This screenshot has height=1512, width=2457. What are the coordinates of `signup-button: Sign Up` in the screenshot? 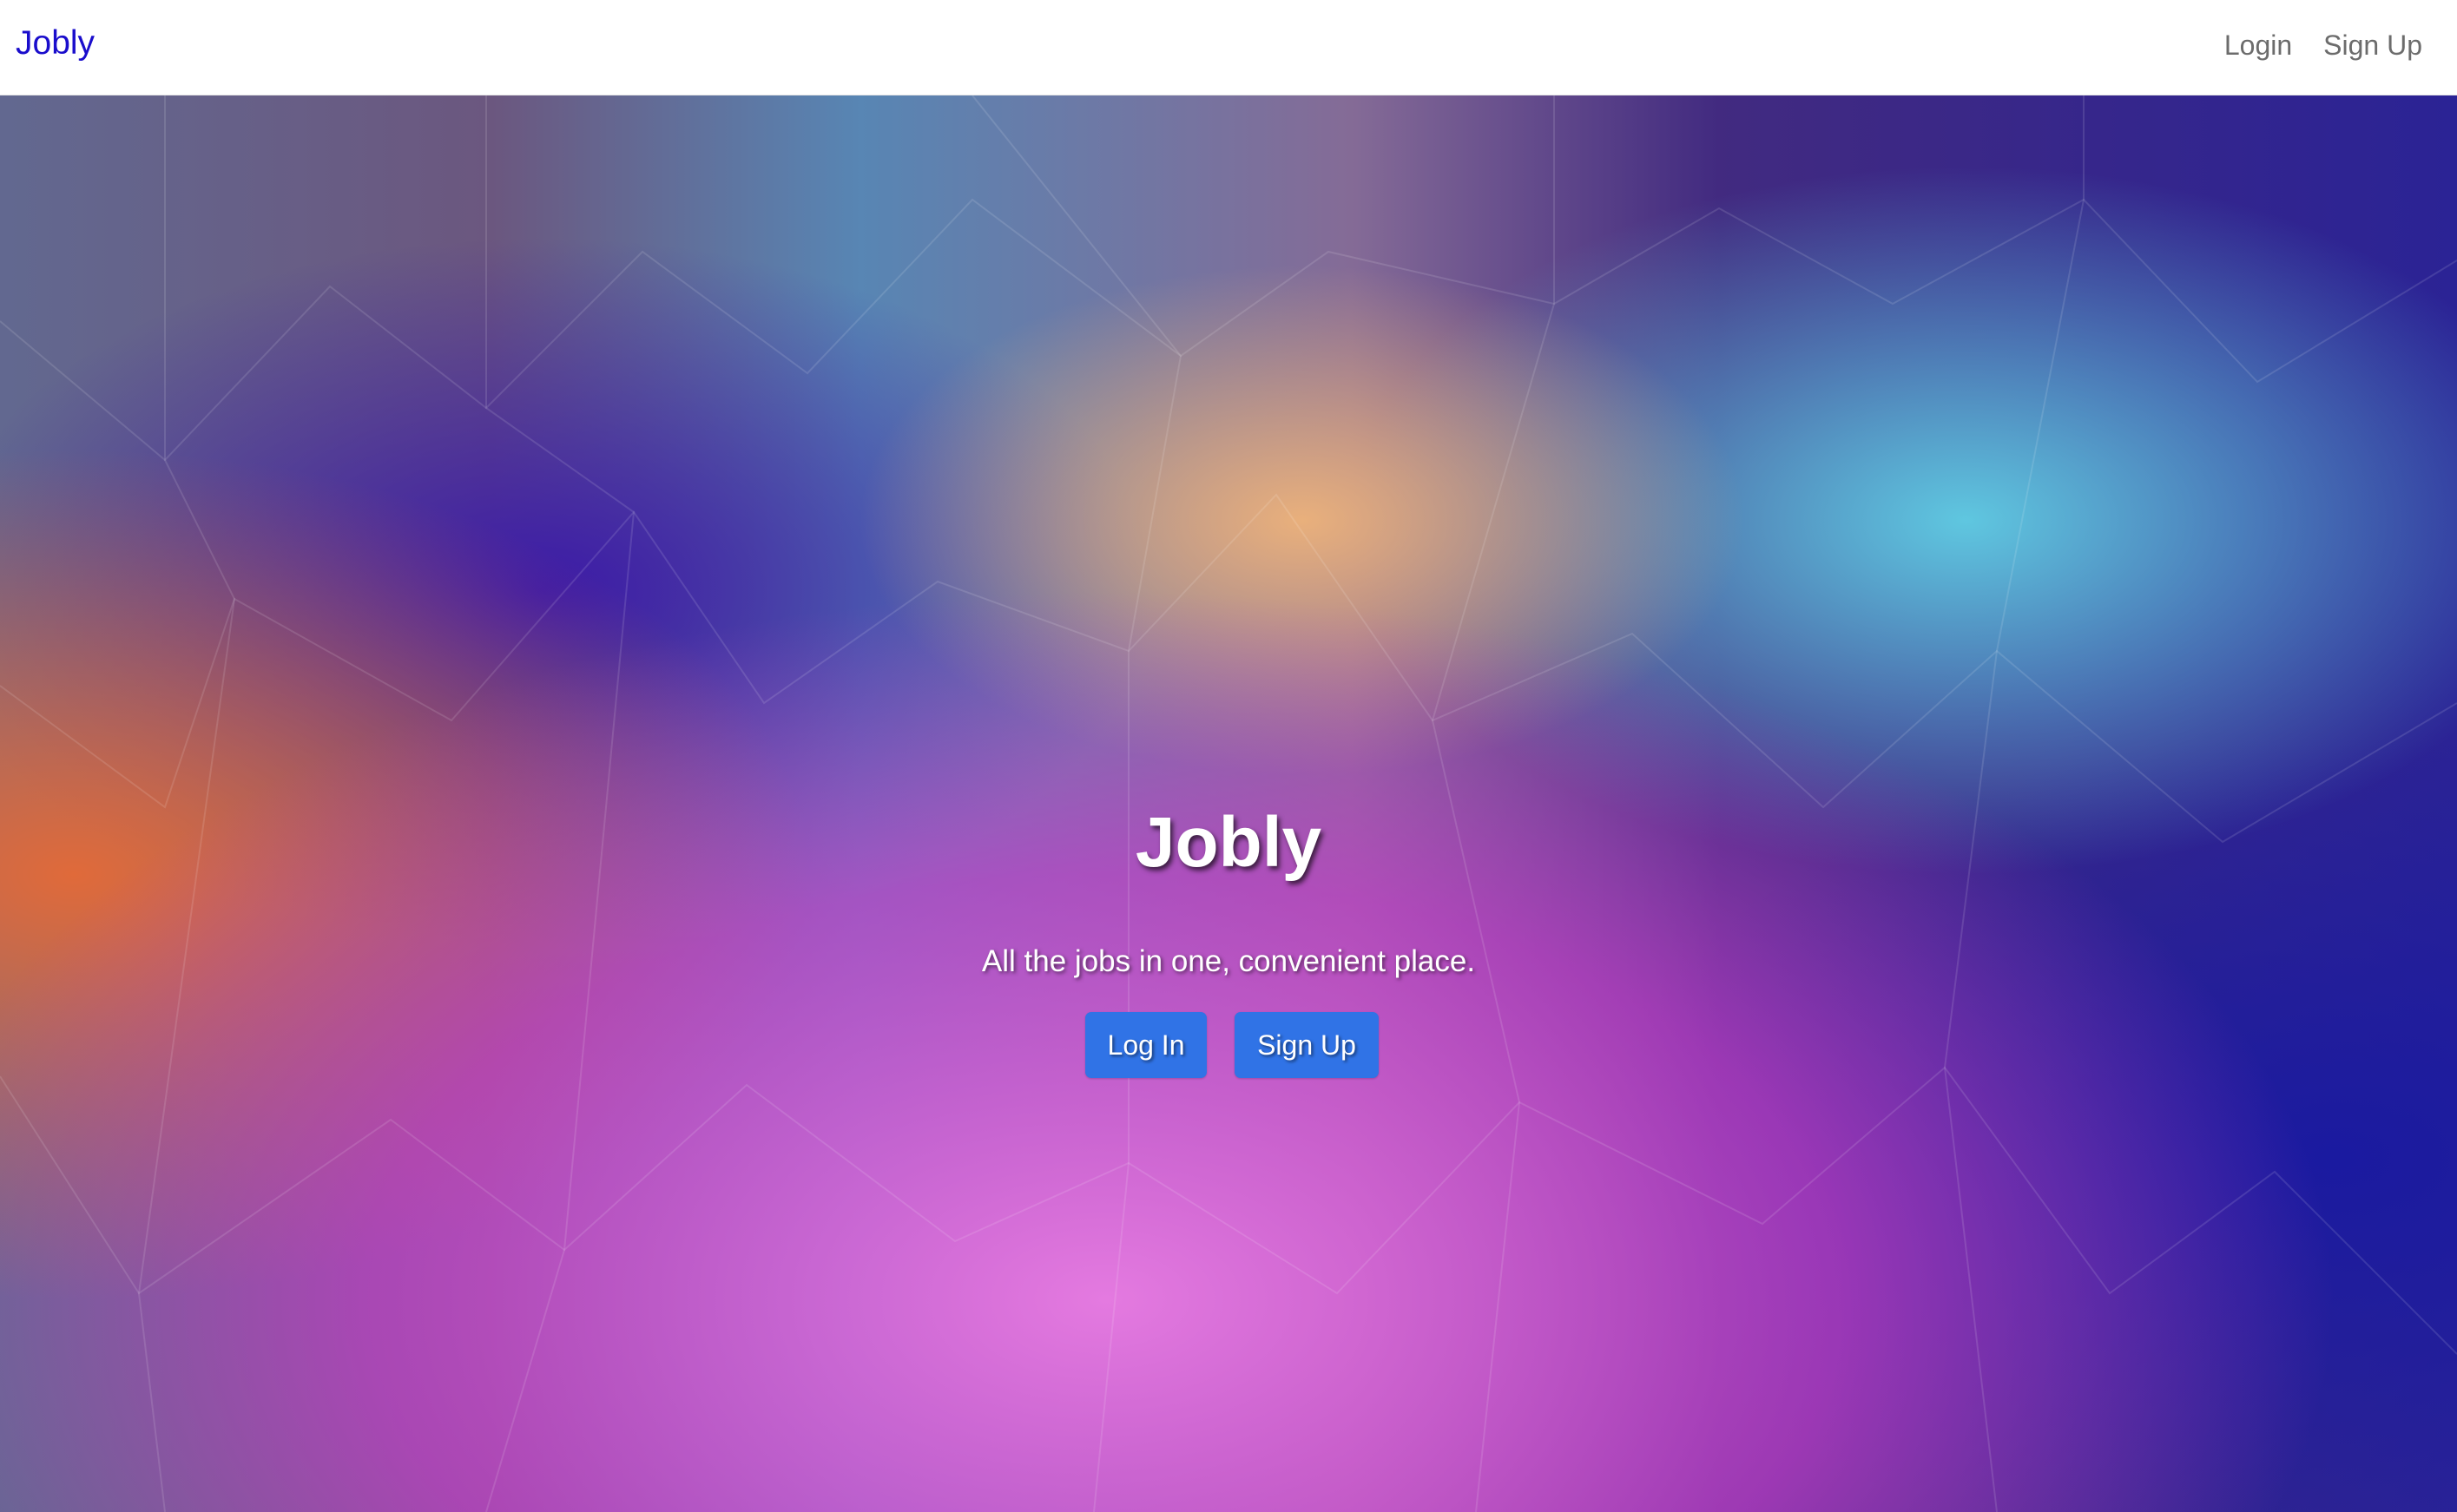 It's located at (1307, 1045).